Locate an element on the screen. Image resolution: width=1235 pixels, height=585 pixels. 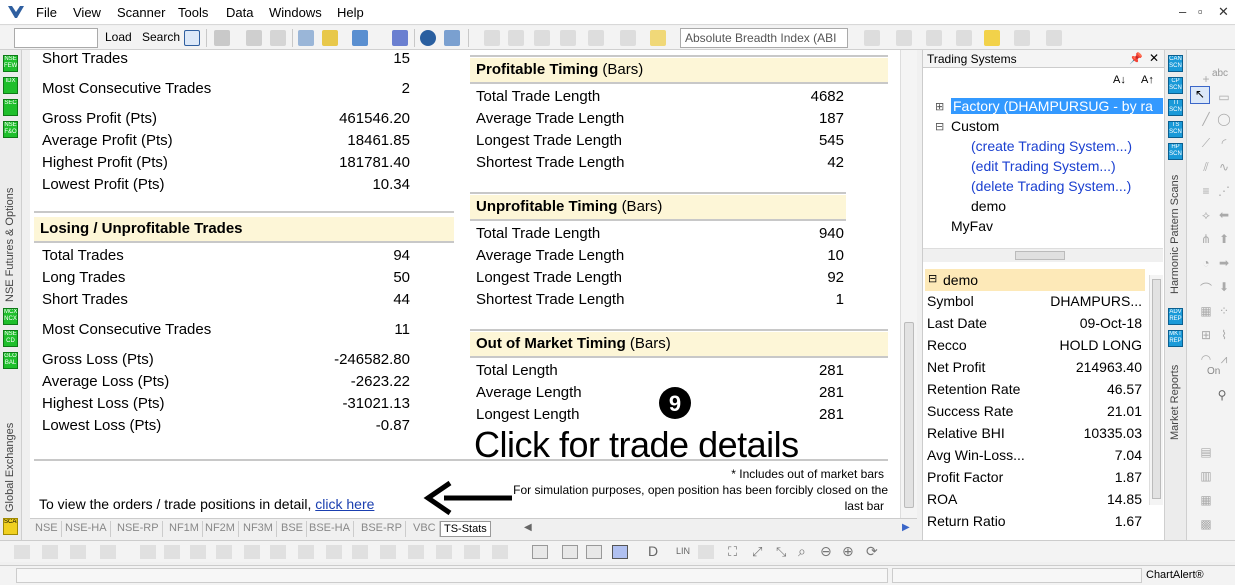
grid-tool-icon: ▦ is located at coordinates (1206, 311).